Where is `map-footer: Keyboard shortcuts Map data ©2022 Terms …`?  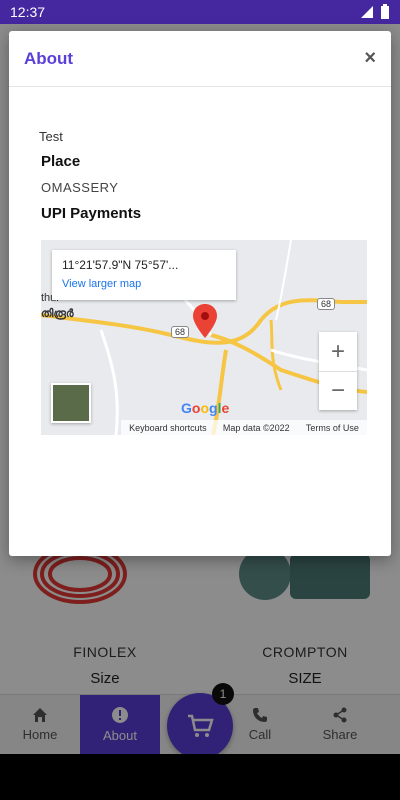
map-footer: Keyboard shortcuts Map data ©2022 Terms … is located at coordinates (244, 427).